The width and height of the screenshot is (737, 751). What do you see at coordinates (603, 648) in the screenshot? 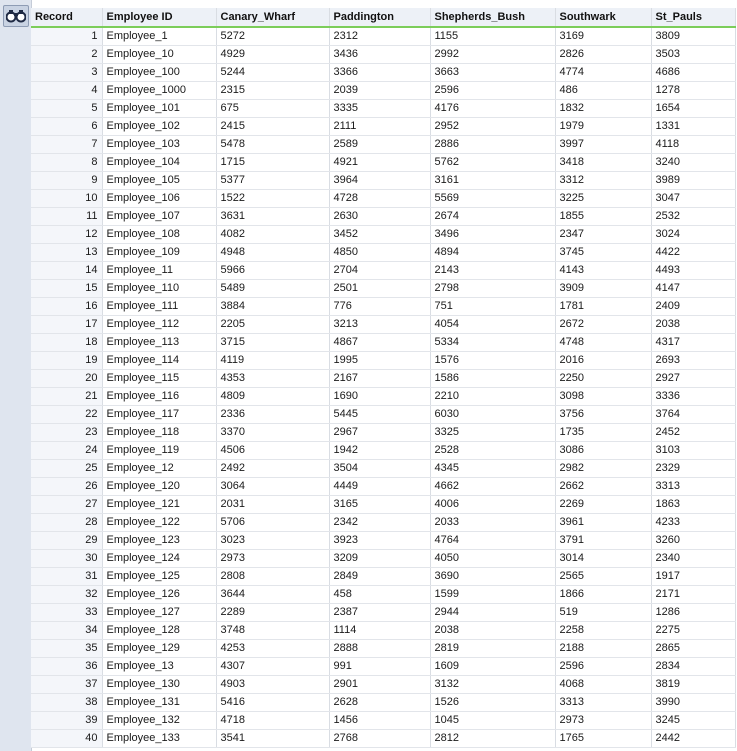
I see `southwark-cell: 2188` at bounding box center [603, 648].